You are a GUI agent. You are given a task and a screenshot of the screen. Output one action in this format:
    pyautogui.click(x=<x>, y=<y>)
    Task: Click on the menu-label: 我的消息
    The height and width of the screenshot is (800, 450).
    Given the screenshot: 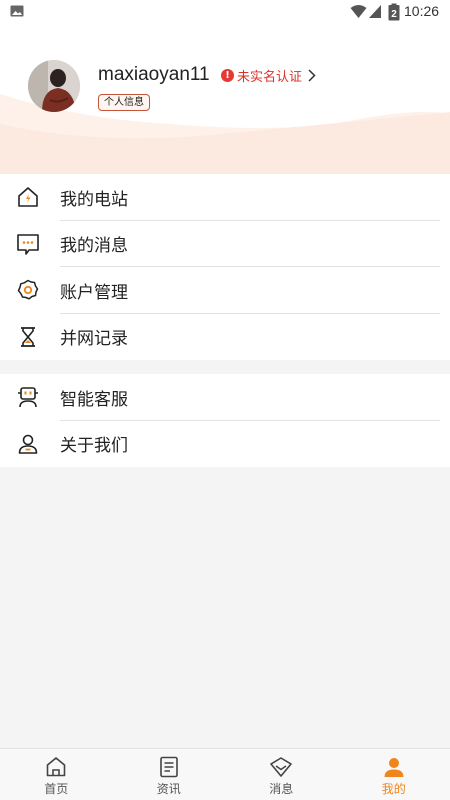 What is the action you would take?
    pyautogui.click(x=94, y=246)
    